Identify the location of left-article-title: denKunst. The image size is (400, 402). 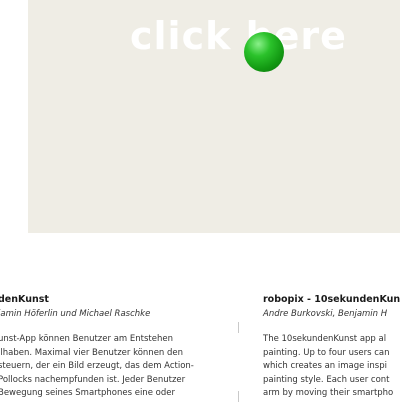
(24, 299).